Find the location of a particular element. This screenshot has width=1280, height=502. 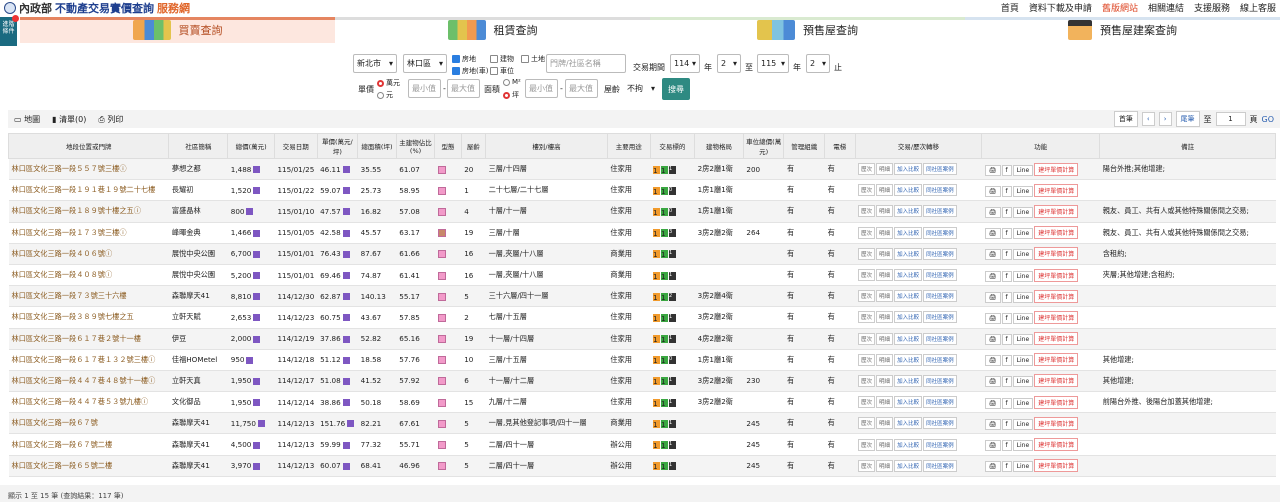

address-link: 林口區文化三路一段４０８號ⓘ is located at coordinates (88, 275).